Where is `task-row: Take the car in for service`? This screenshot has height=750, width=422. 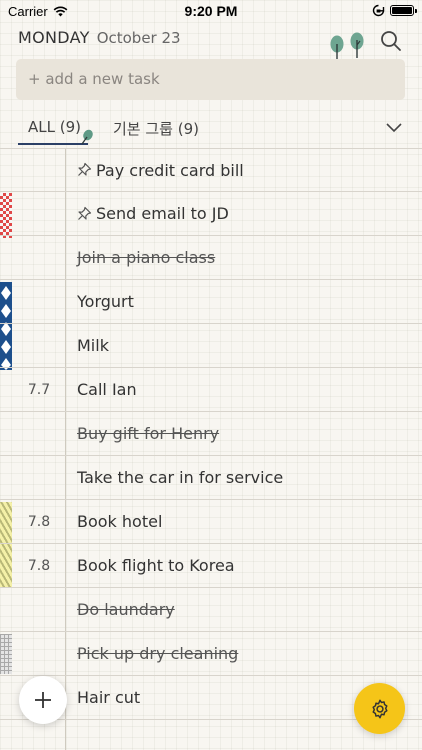 task-row: Take the car in for service is located at coordinates (211, 478).